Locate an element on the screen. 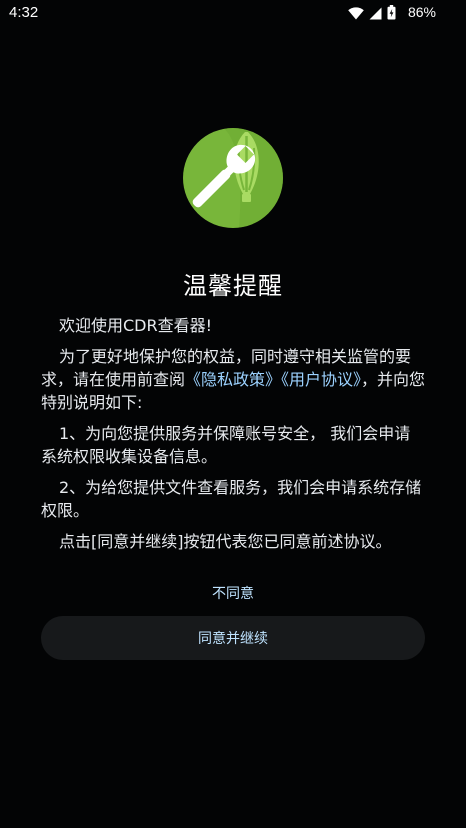  status-time: 4:32 is located at coordinates (24, 12).